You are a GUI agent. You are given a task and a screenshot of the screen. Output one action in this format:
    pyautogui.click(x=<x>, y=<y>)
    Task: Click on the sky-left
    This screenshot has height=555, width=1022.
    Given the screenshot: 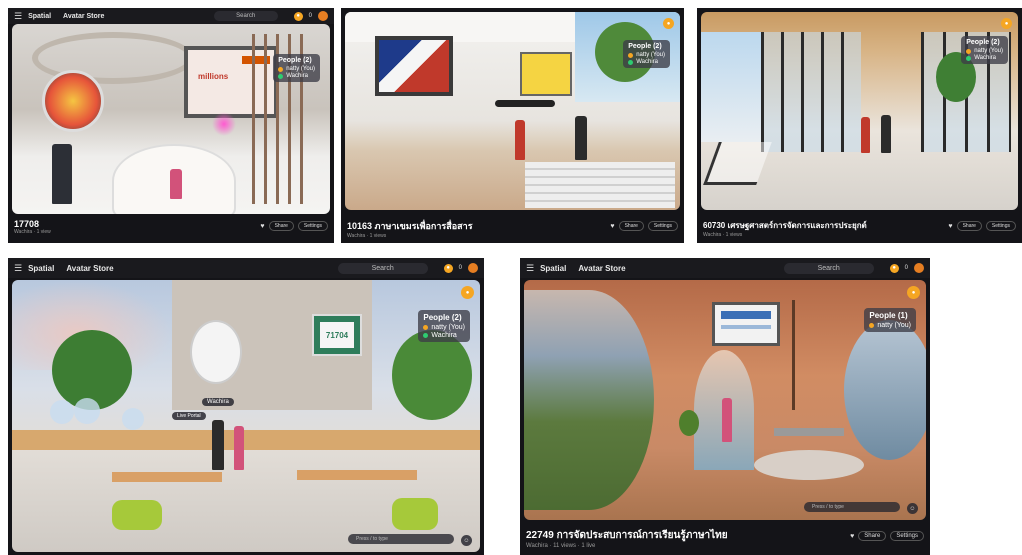 What is the action you would take?
    pyautogui.click(x=731, y=87)
    